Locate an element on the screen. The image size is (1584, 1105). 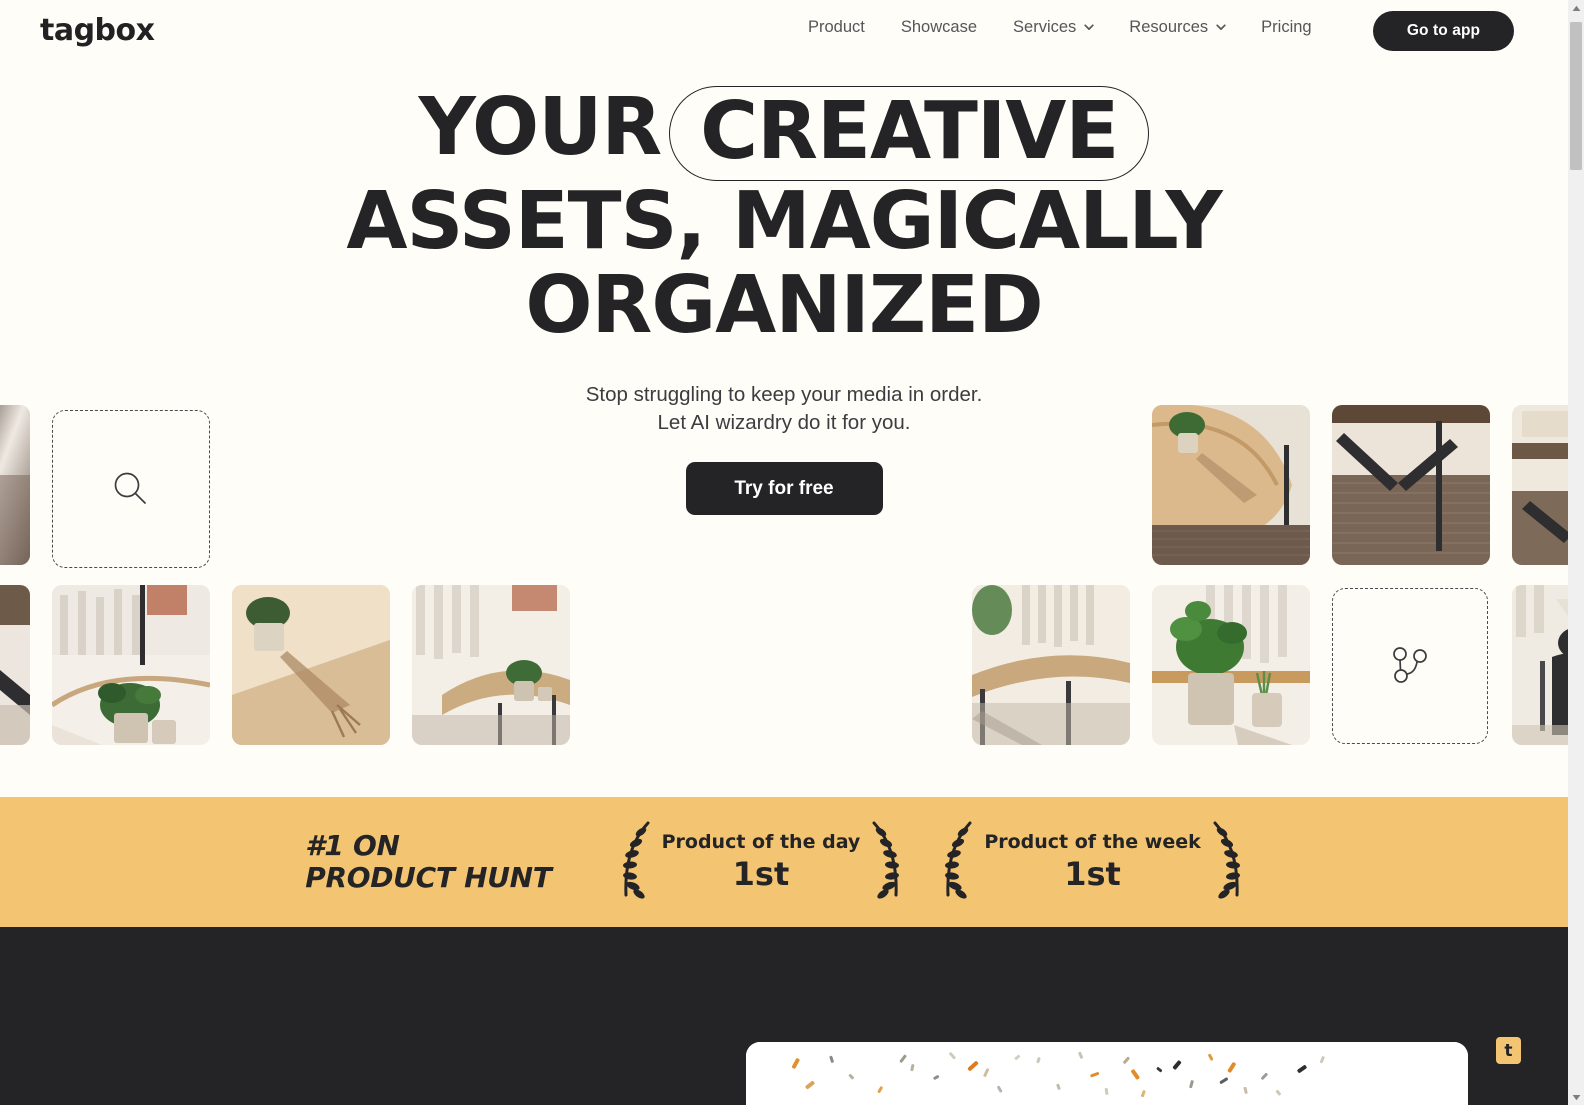
badge-text-column: Product of the week 1st is located at coordinates (1092, 862).